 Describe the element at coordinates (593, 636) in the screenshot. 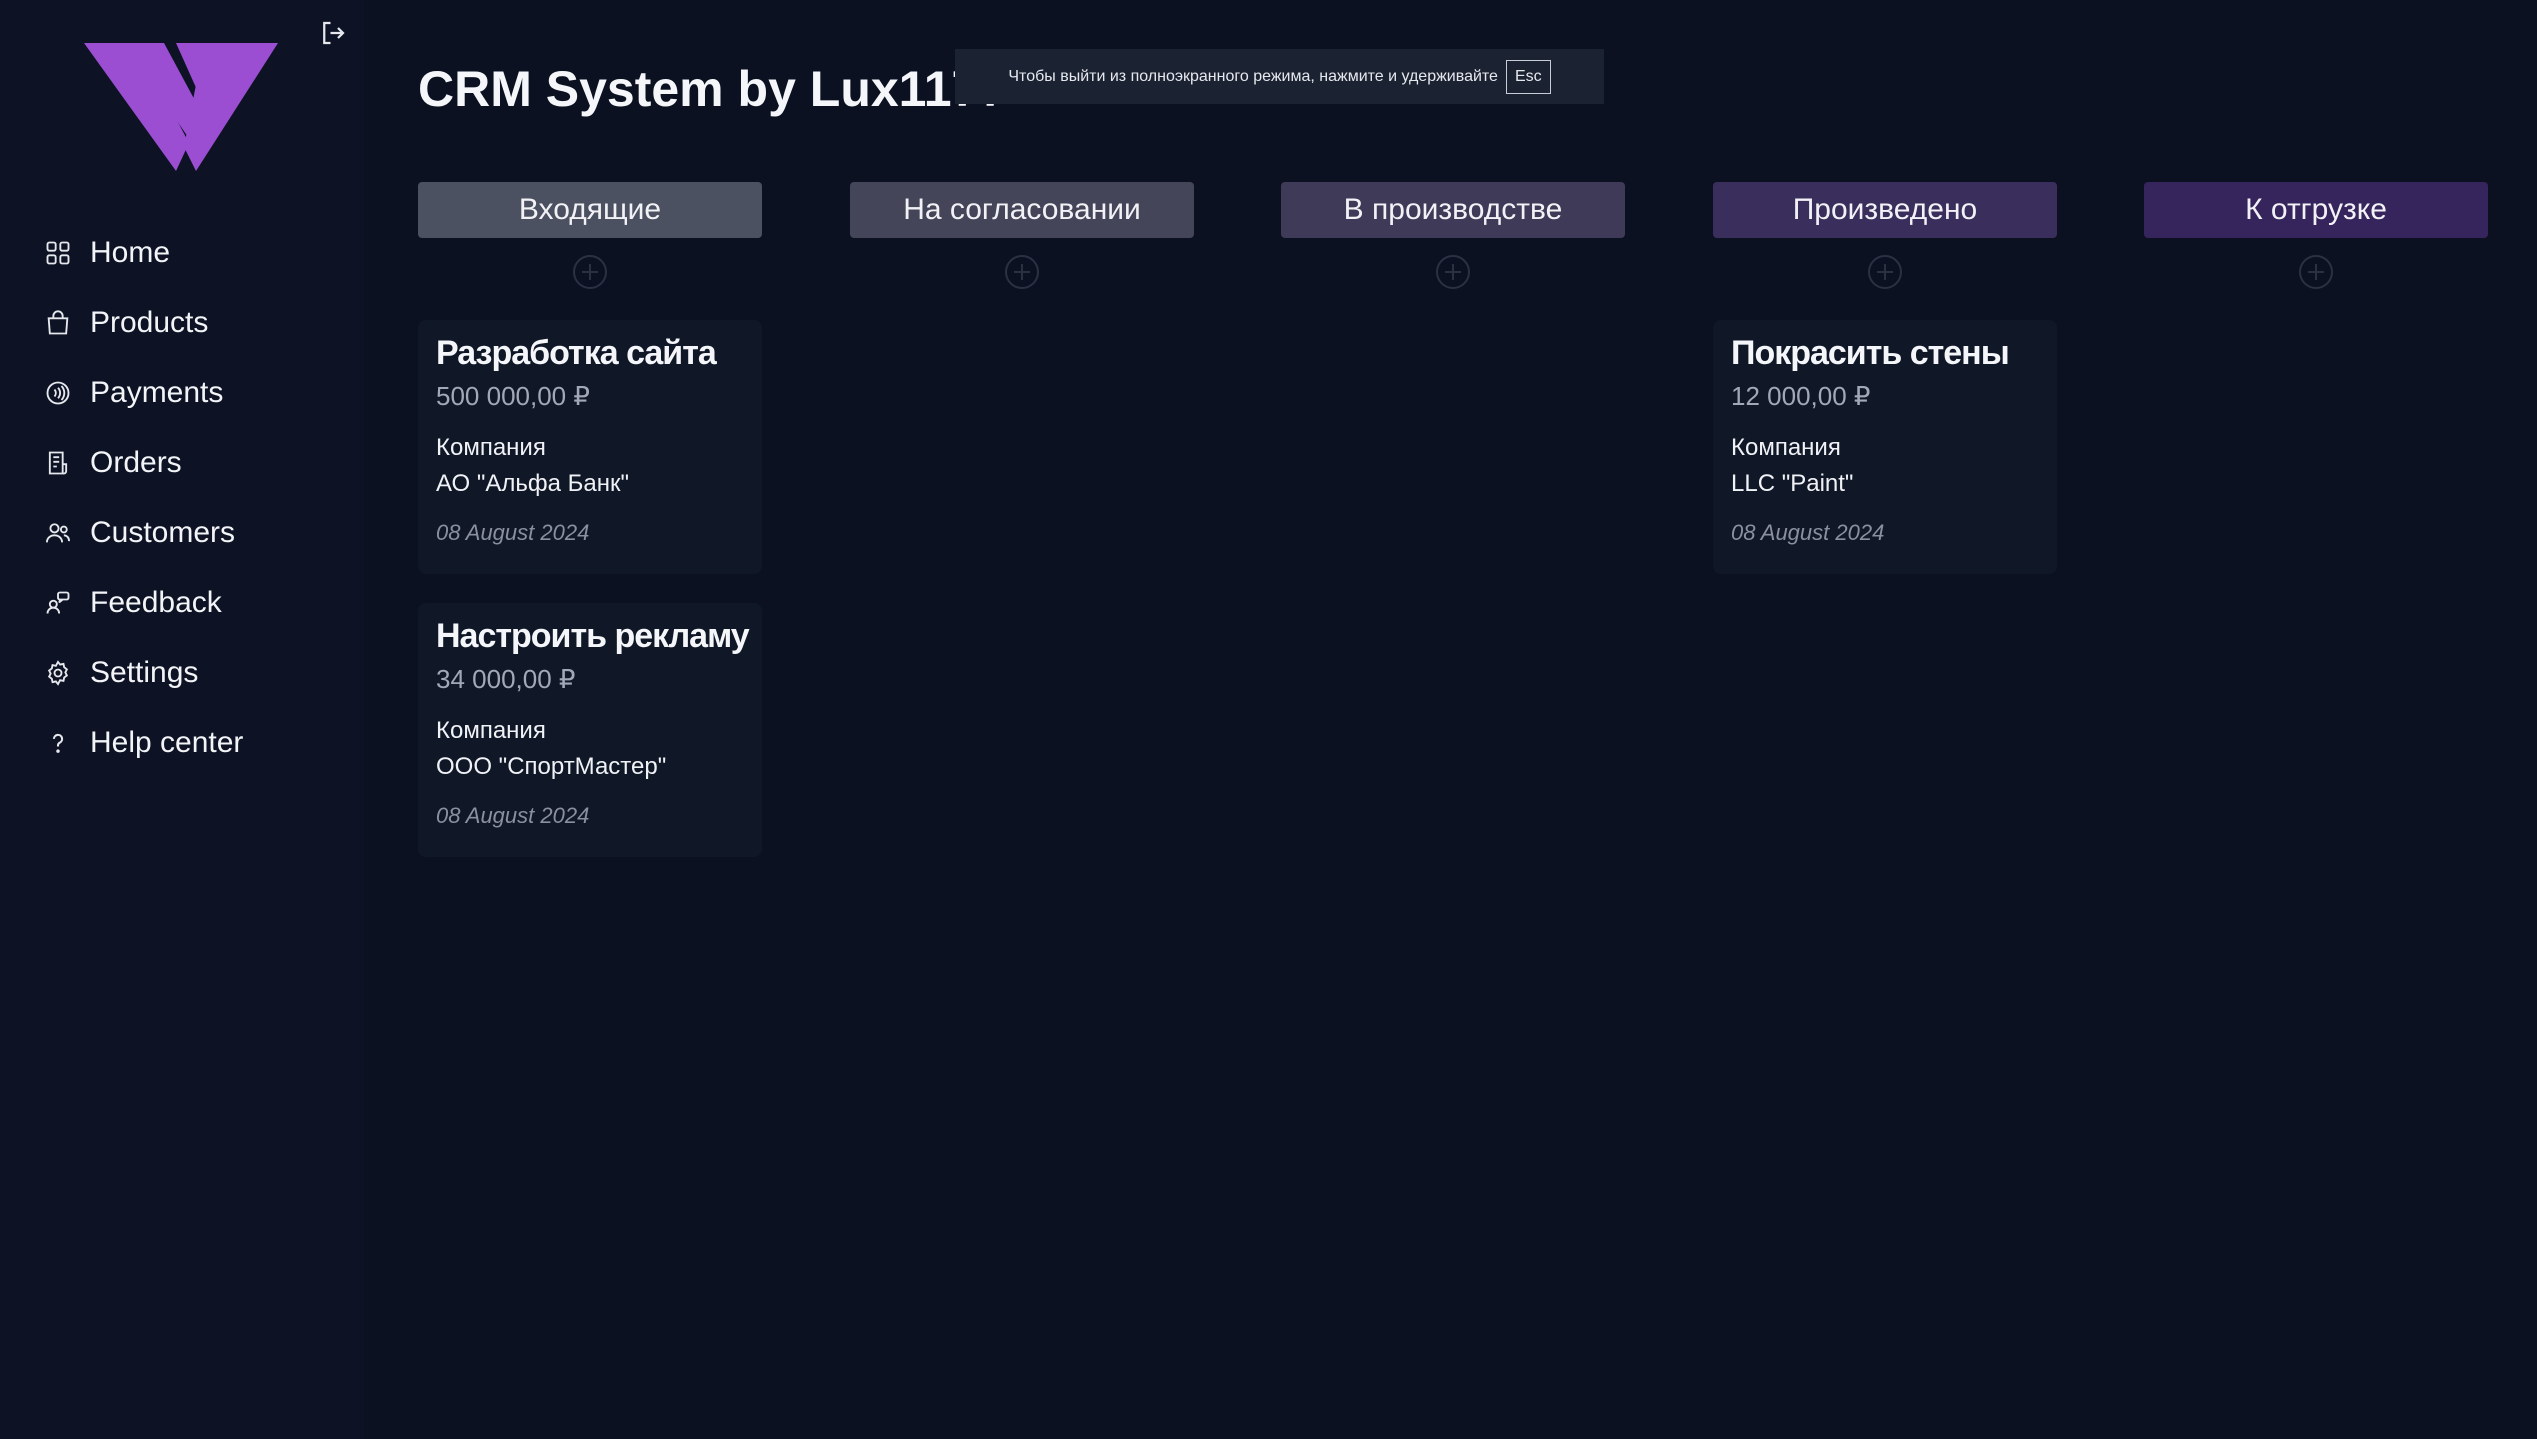

I see `card-title: Настроить рекламу` at that location.